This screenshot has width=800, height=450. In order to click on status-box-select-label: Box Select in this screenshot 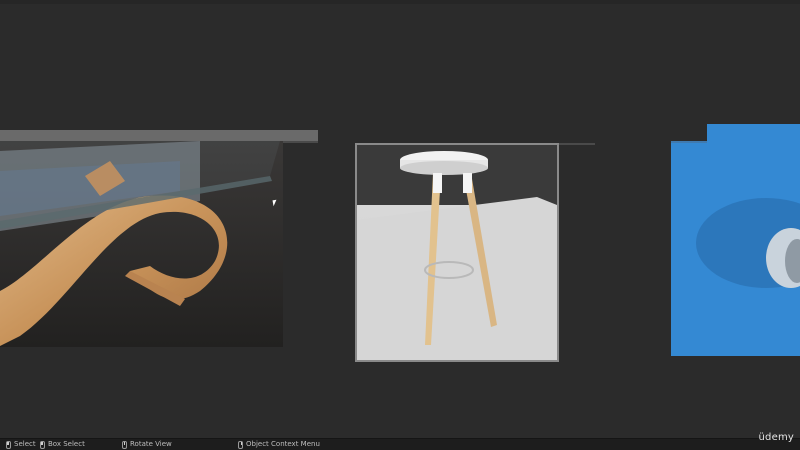, I will do `click(66, 444)`.